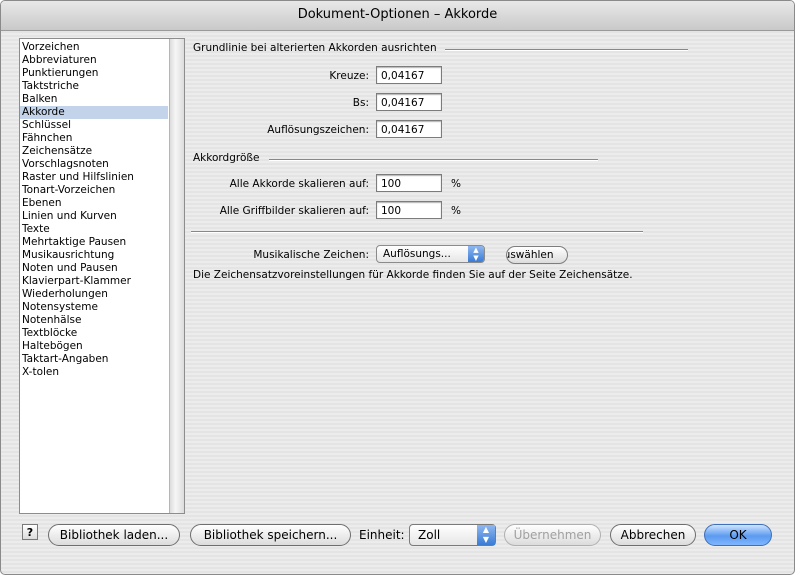 Image resolution: width=795 pixels, height=575 pixels. What do you see at coordinates (456, 184) in the screenshot?
I see `akkorde-percent-unit: %` at bounding box center [456, 184].